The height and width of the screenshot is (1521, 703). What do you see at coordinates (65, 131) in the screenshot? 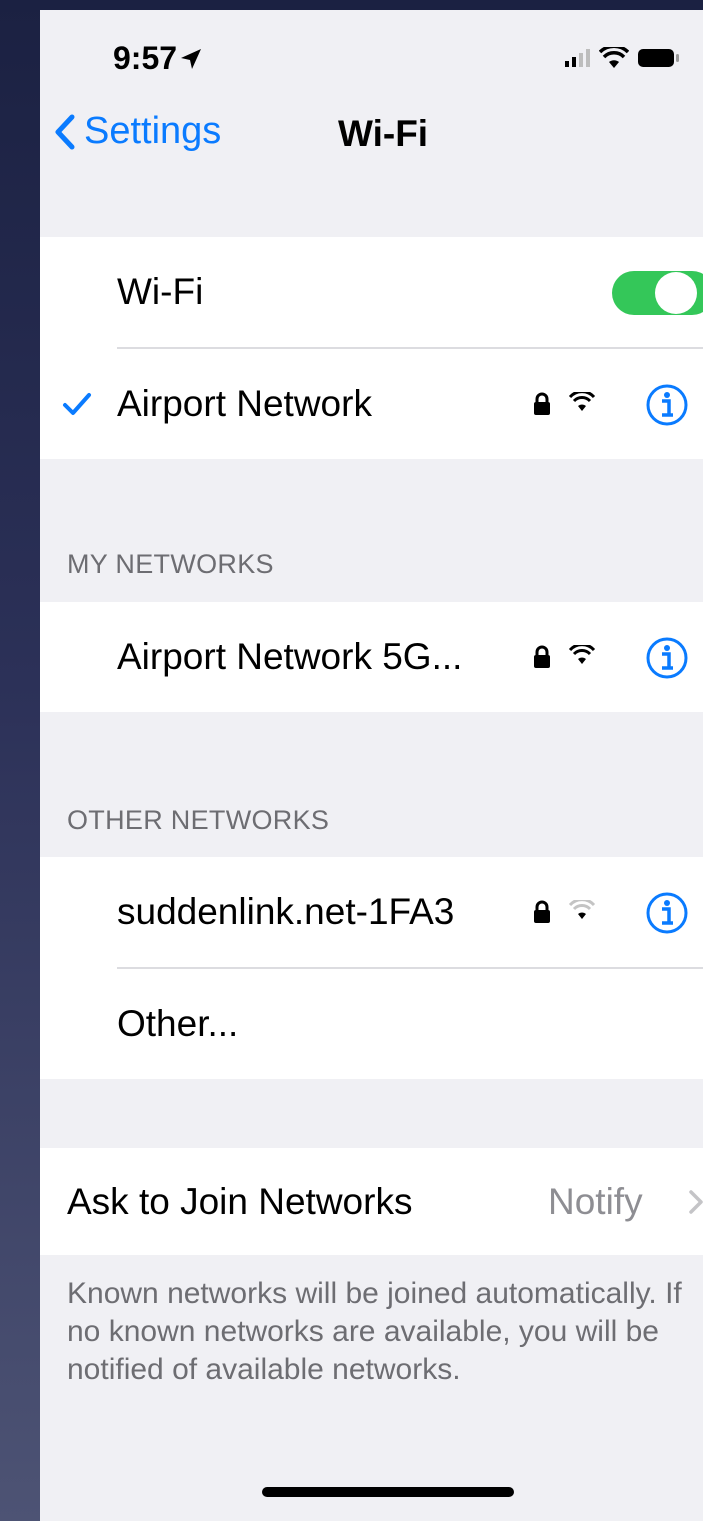
I see `chevron-left-icon` at bounding box center [65, 131].